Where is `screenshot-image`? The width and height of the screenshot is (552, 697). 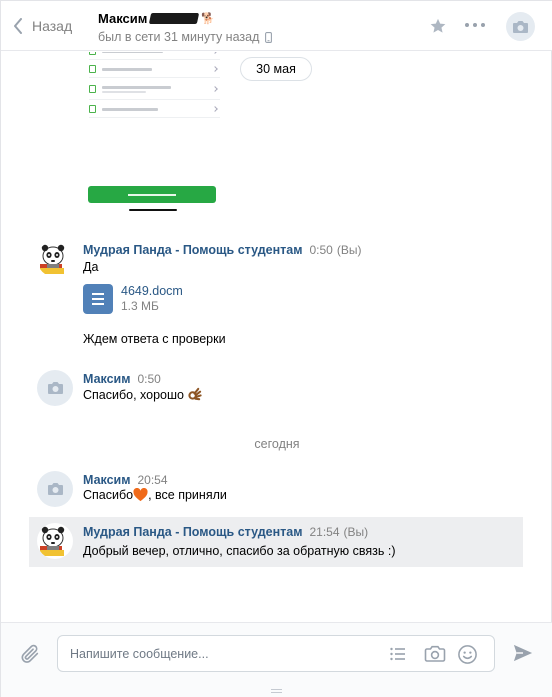 screenshot-image is located at coordinates (153, 133).